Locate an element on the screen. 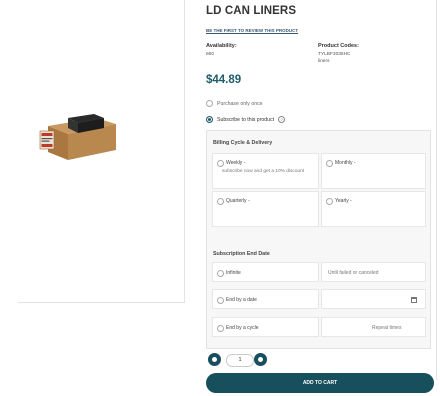 This screenshot has height=396, width=440. quantity-increase-button is located at coordinates (260, 359).